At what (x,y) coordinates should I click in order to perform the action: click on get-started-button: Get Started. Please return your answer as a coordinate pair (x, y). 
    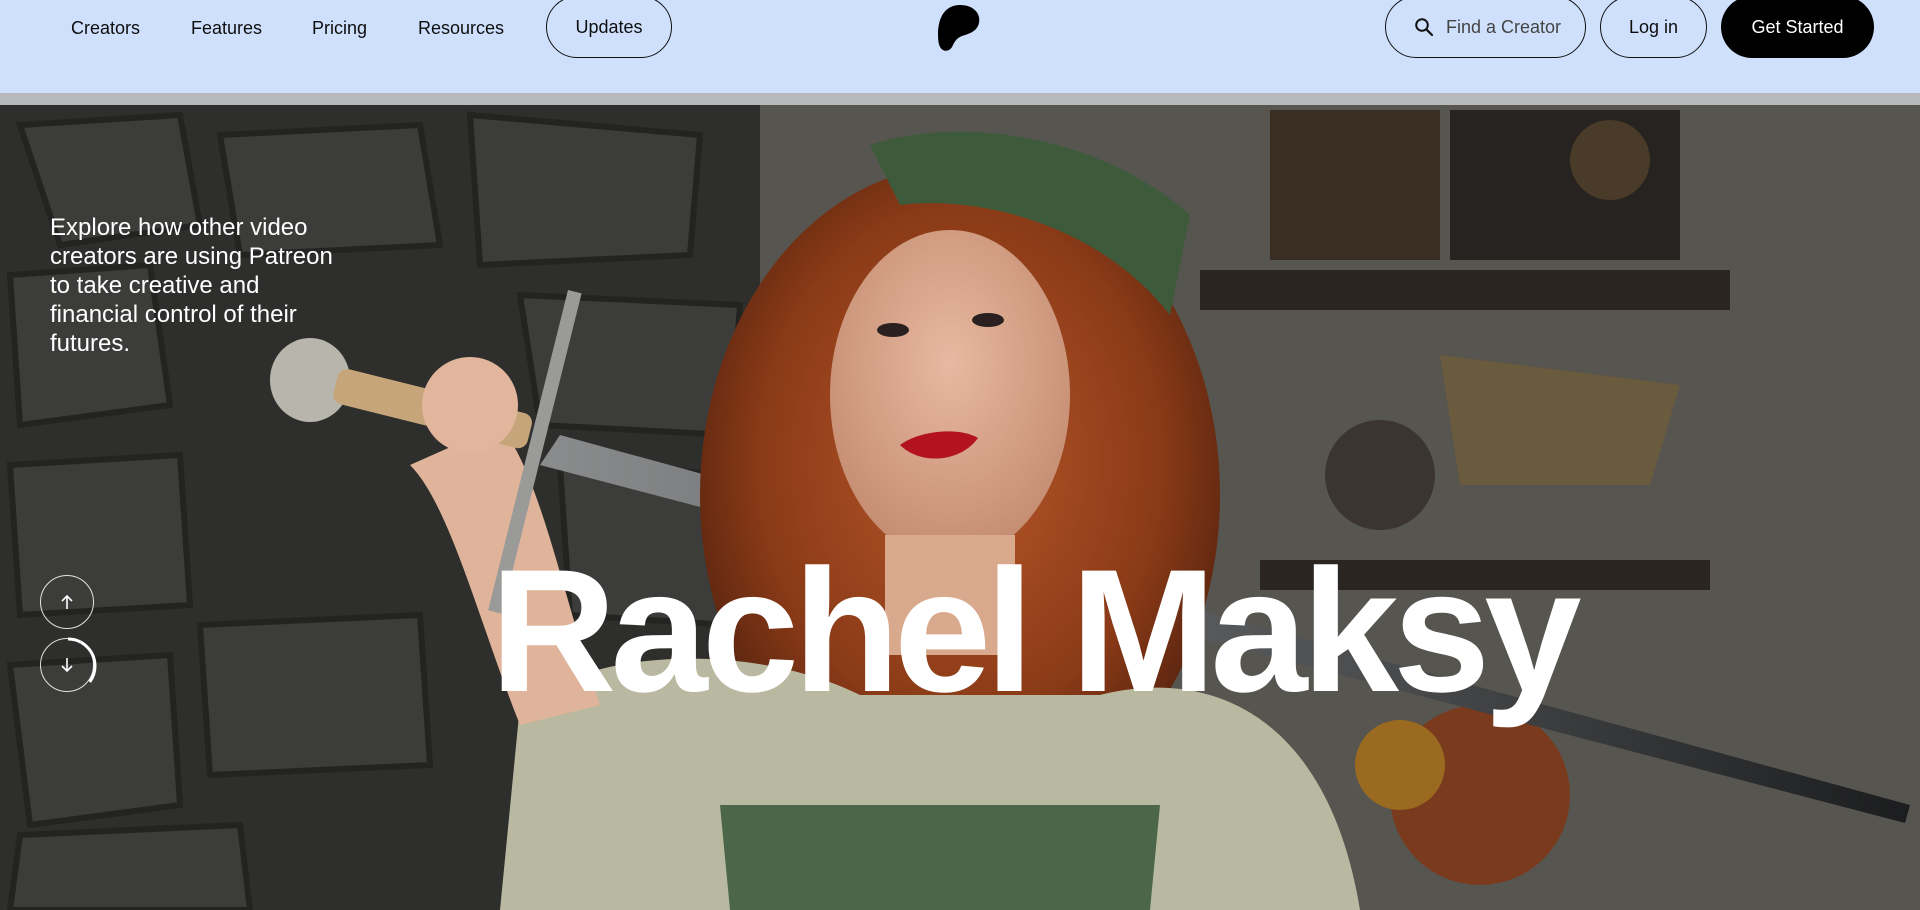
    Looking at the image, I should click on (1797, 29).